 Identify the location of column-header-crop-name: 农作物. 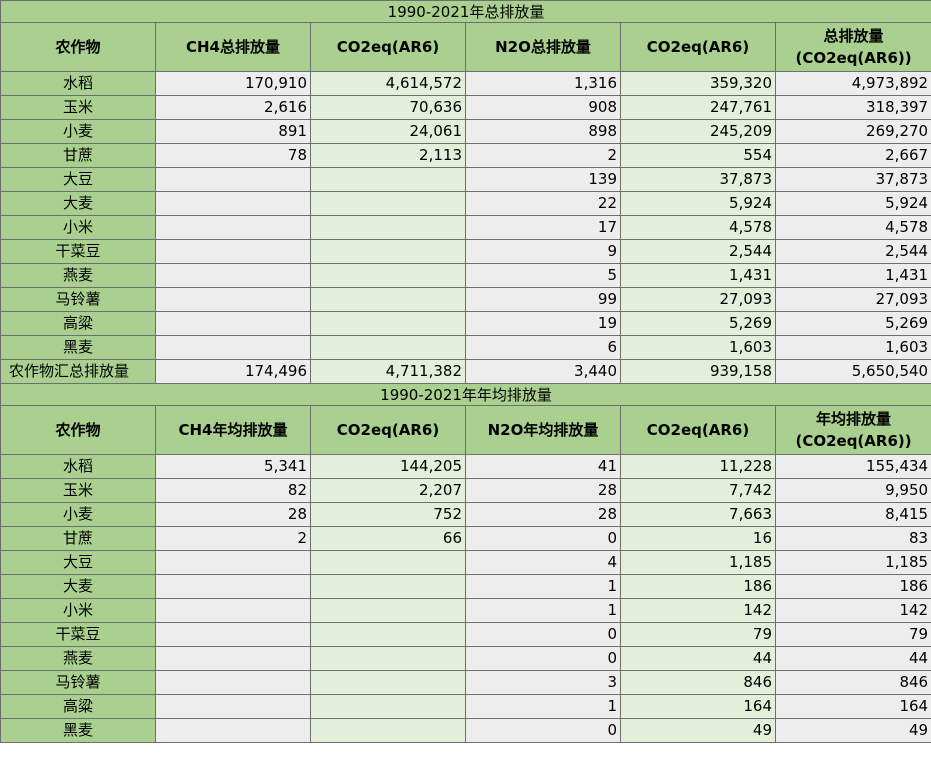
(78, 47).